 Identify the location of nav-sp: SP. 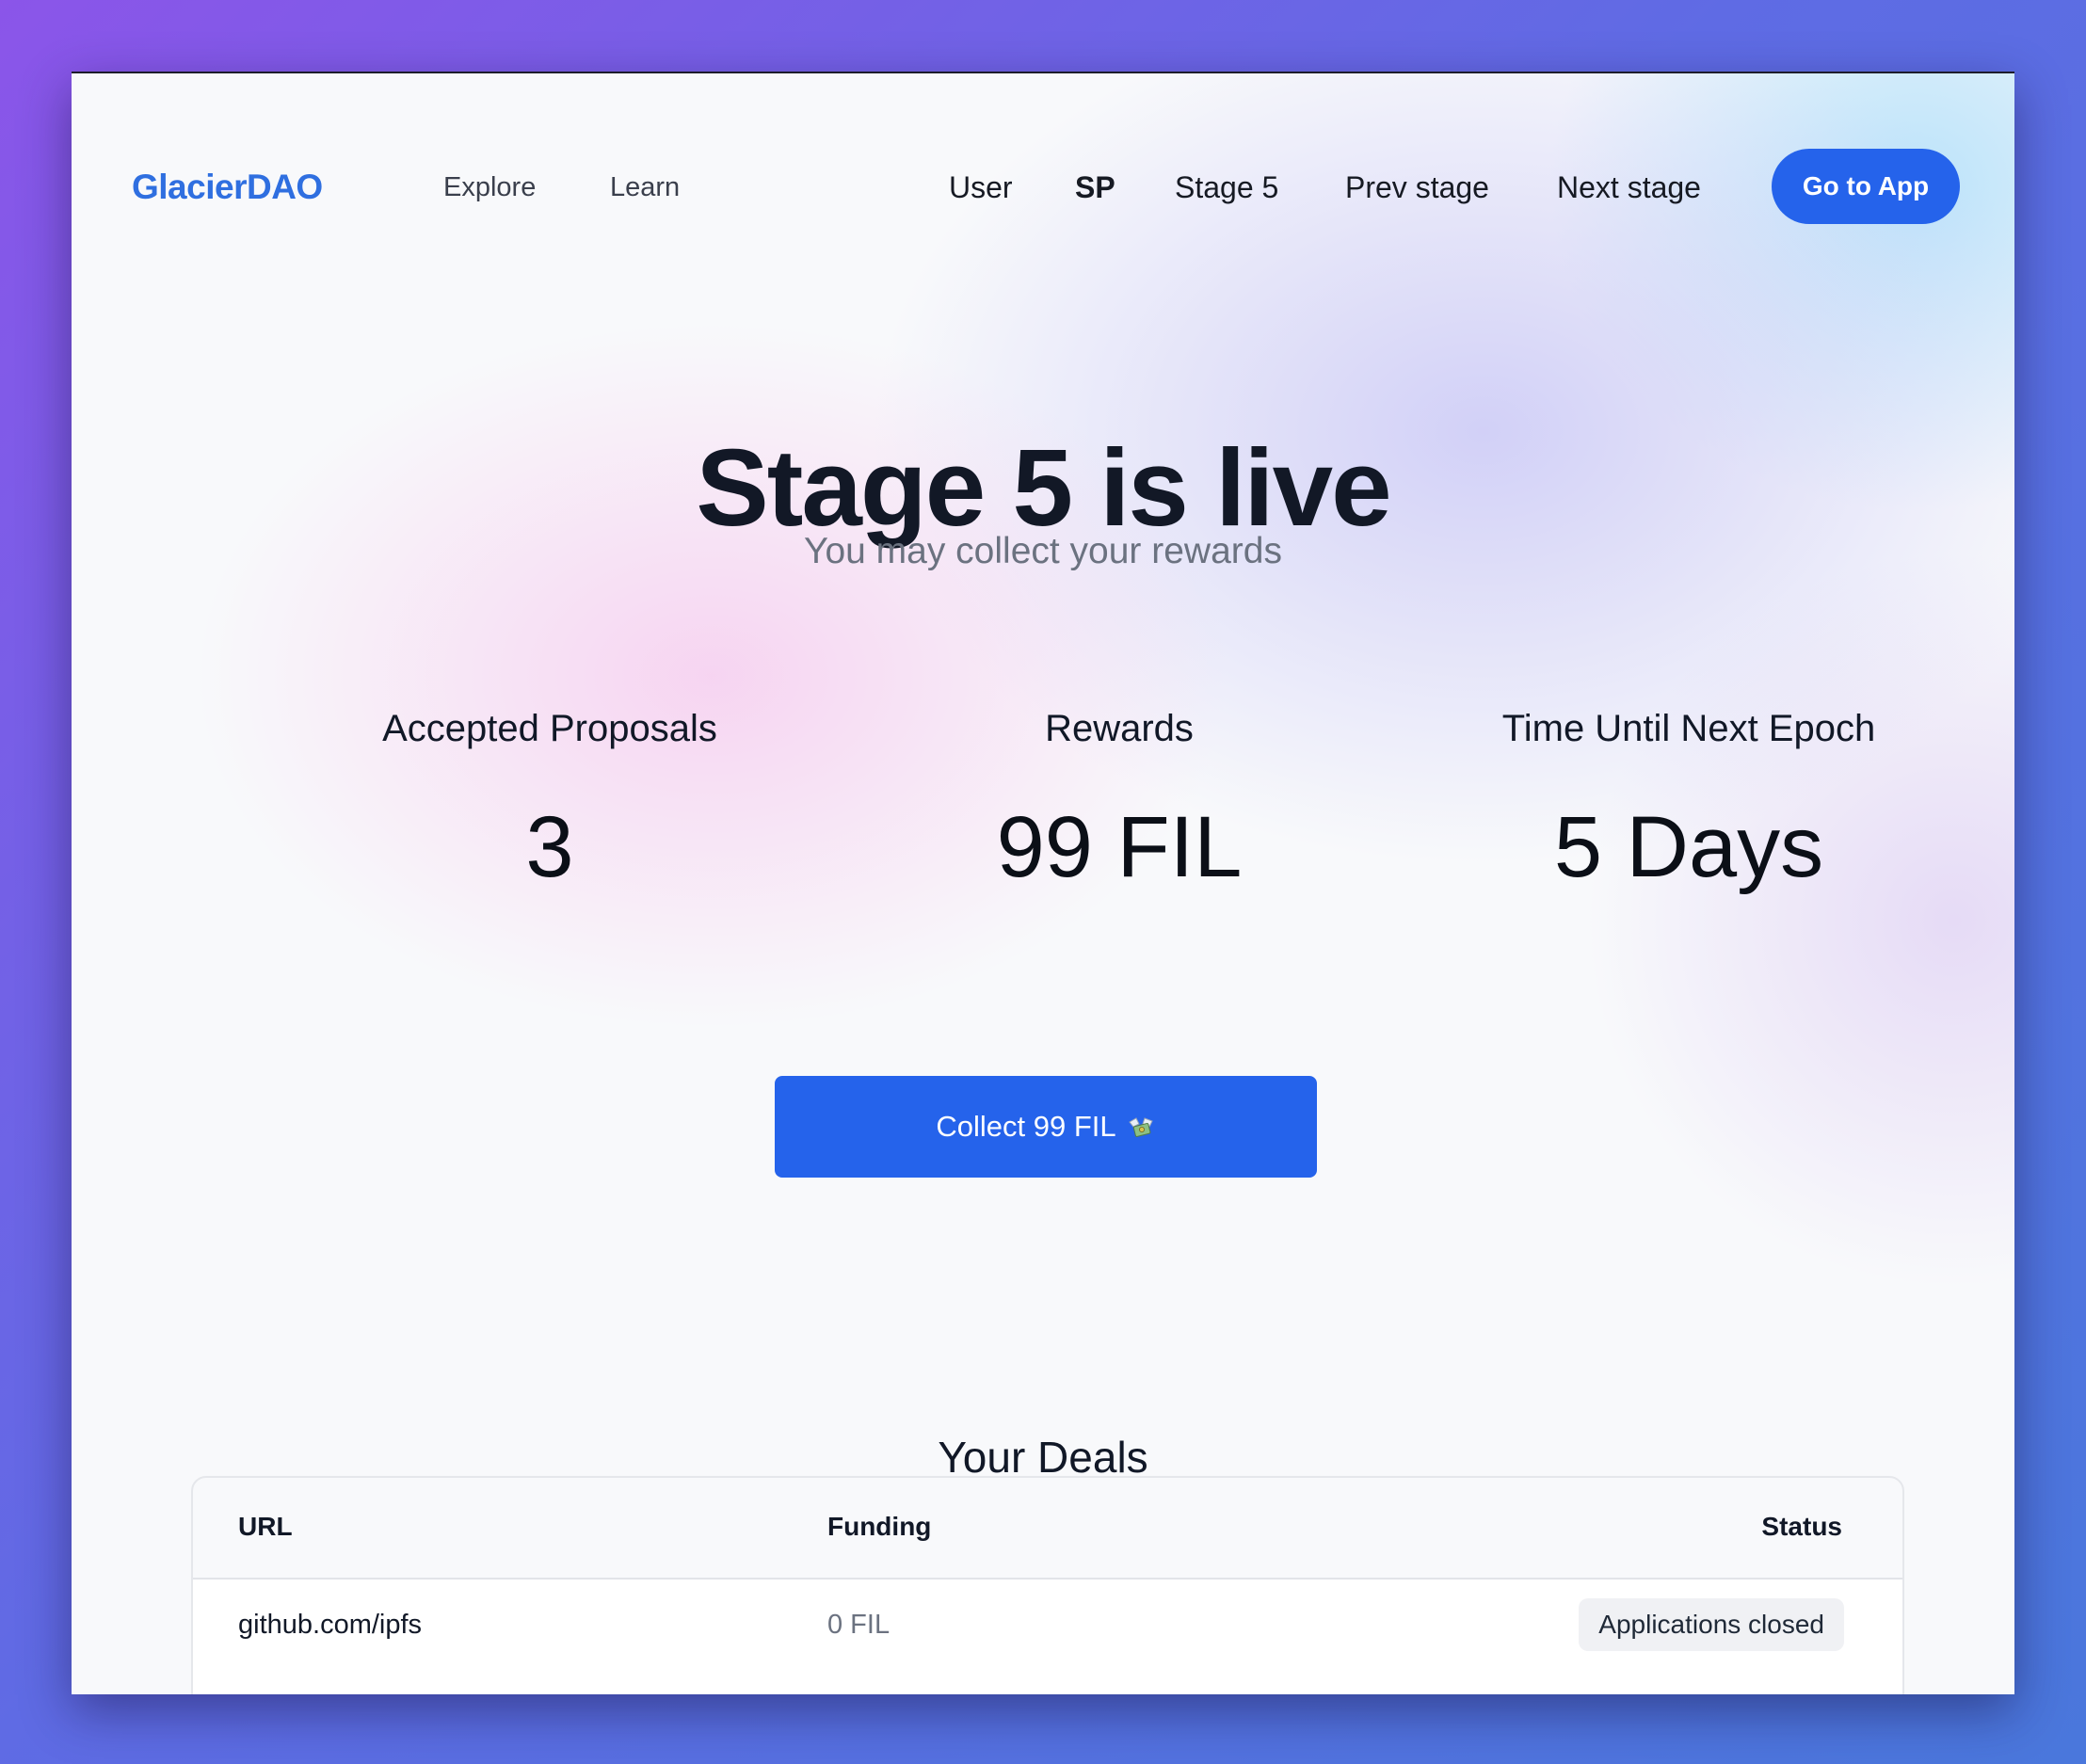
(1095, 187).